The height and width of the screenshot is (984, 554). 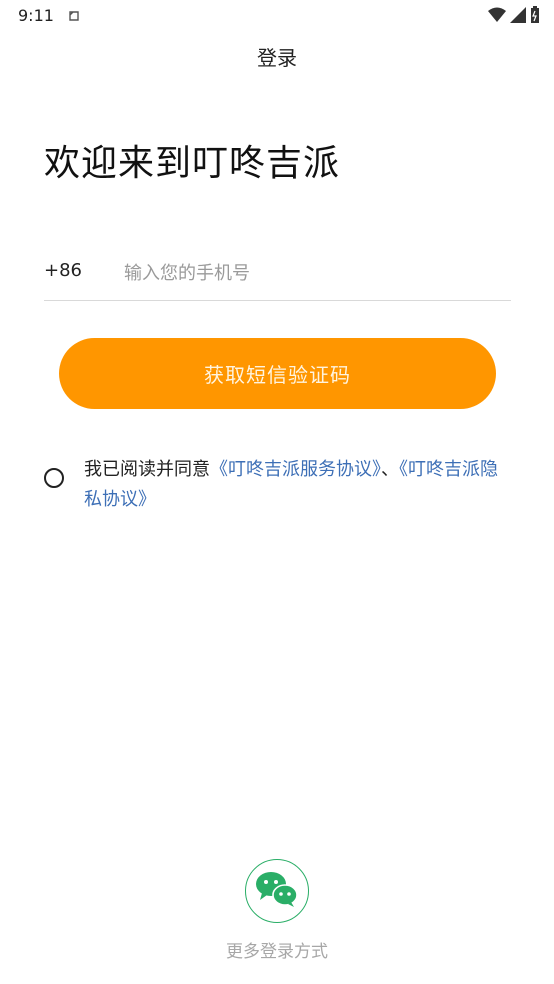 I want to click on service-agreement-link: 《叮咚吉派服务协议》, so click(x=295, y=469).